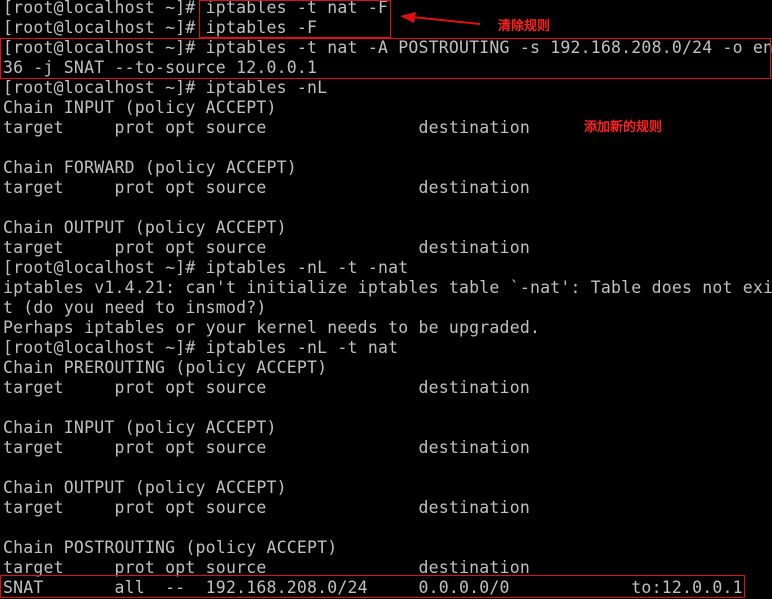 The width and height of the screenshot is (772, 599). Describe the element at coordinates (135, 307) in the screenshot. I see `terminal-line: t (do you need to insmod?)` at that location.